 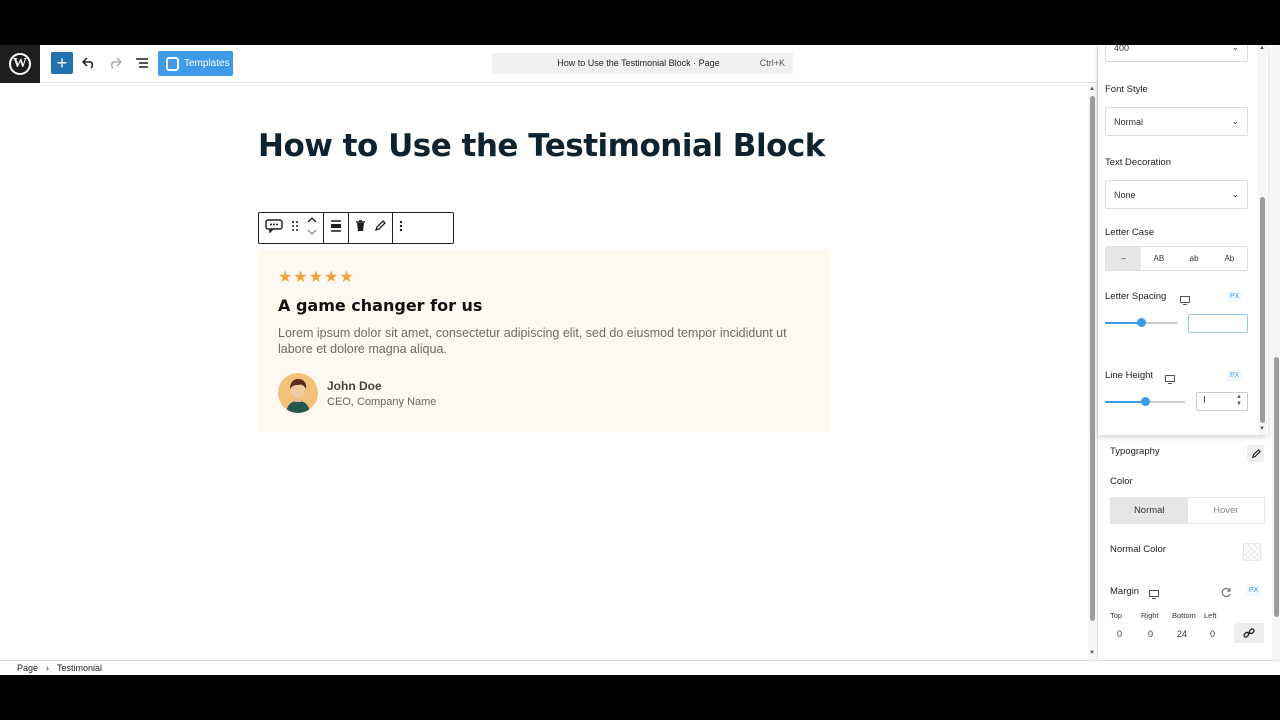 I want to click on move-up-down-icon, so click(x=312, y=228).